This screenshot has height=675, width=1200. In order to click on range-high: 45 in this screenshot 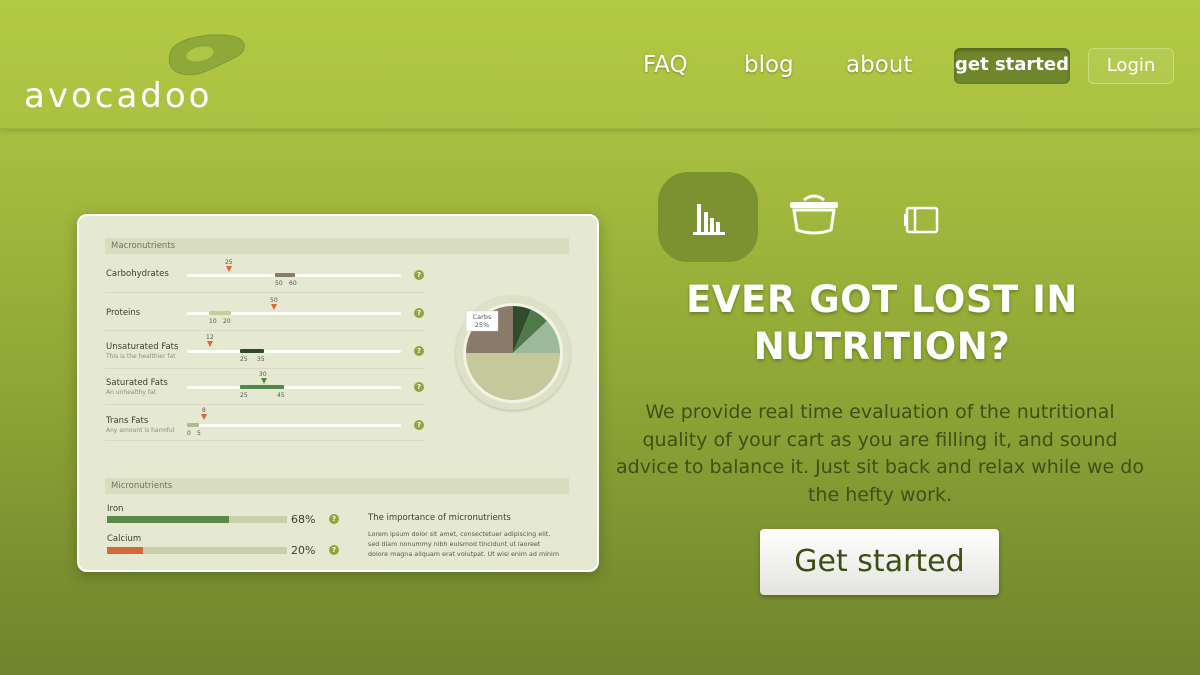, I will do `click(281, 395)`.